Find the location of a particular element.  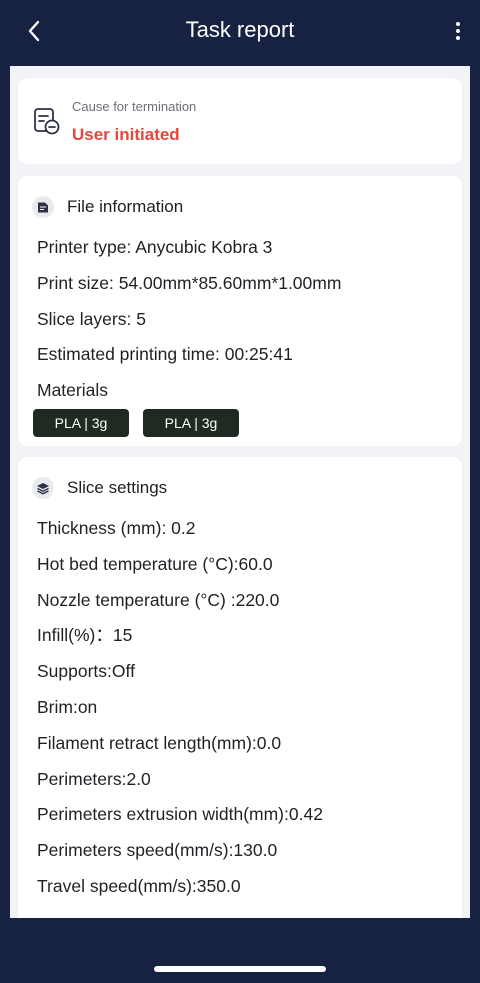

travel-speed-row: Travel speed(mm/s):350.0 is located at coordinates (139, 885).